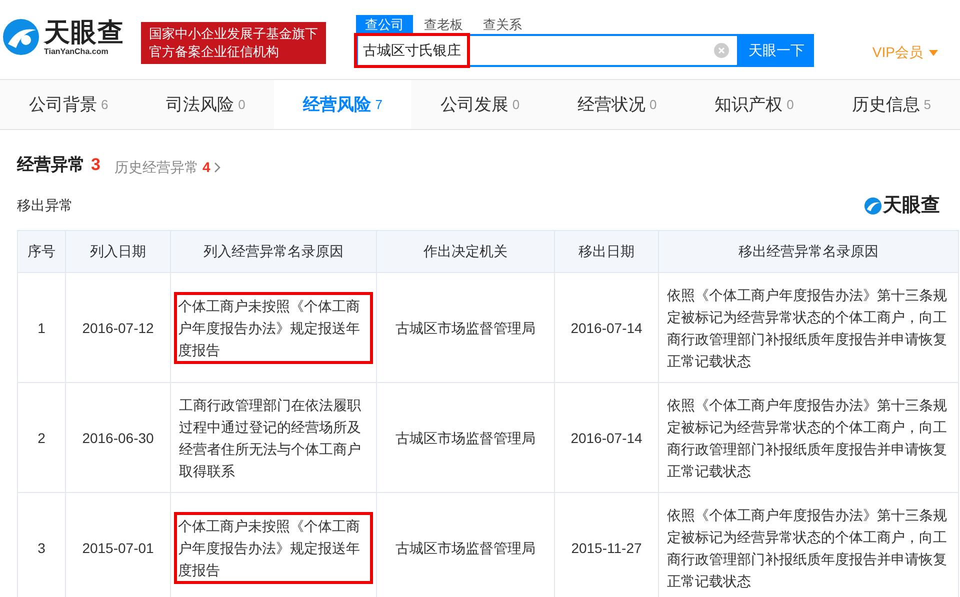 Image resolution: width=960 pixels, height=597 pixels. Describe the element at coordinates (911, 206) in the screenshot. I see `brand-text: 天眼查` at that location.